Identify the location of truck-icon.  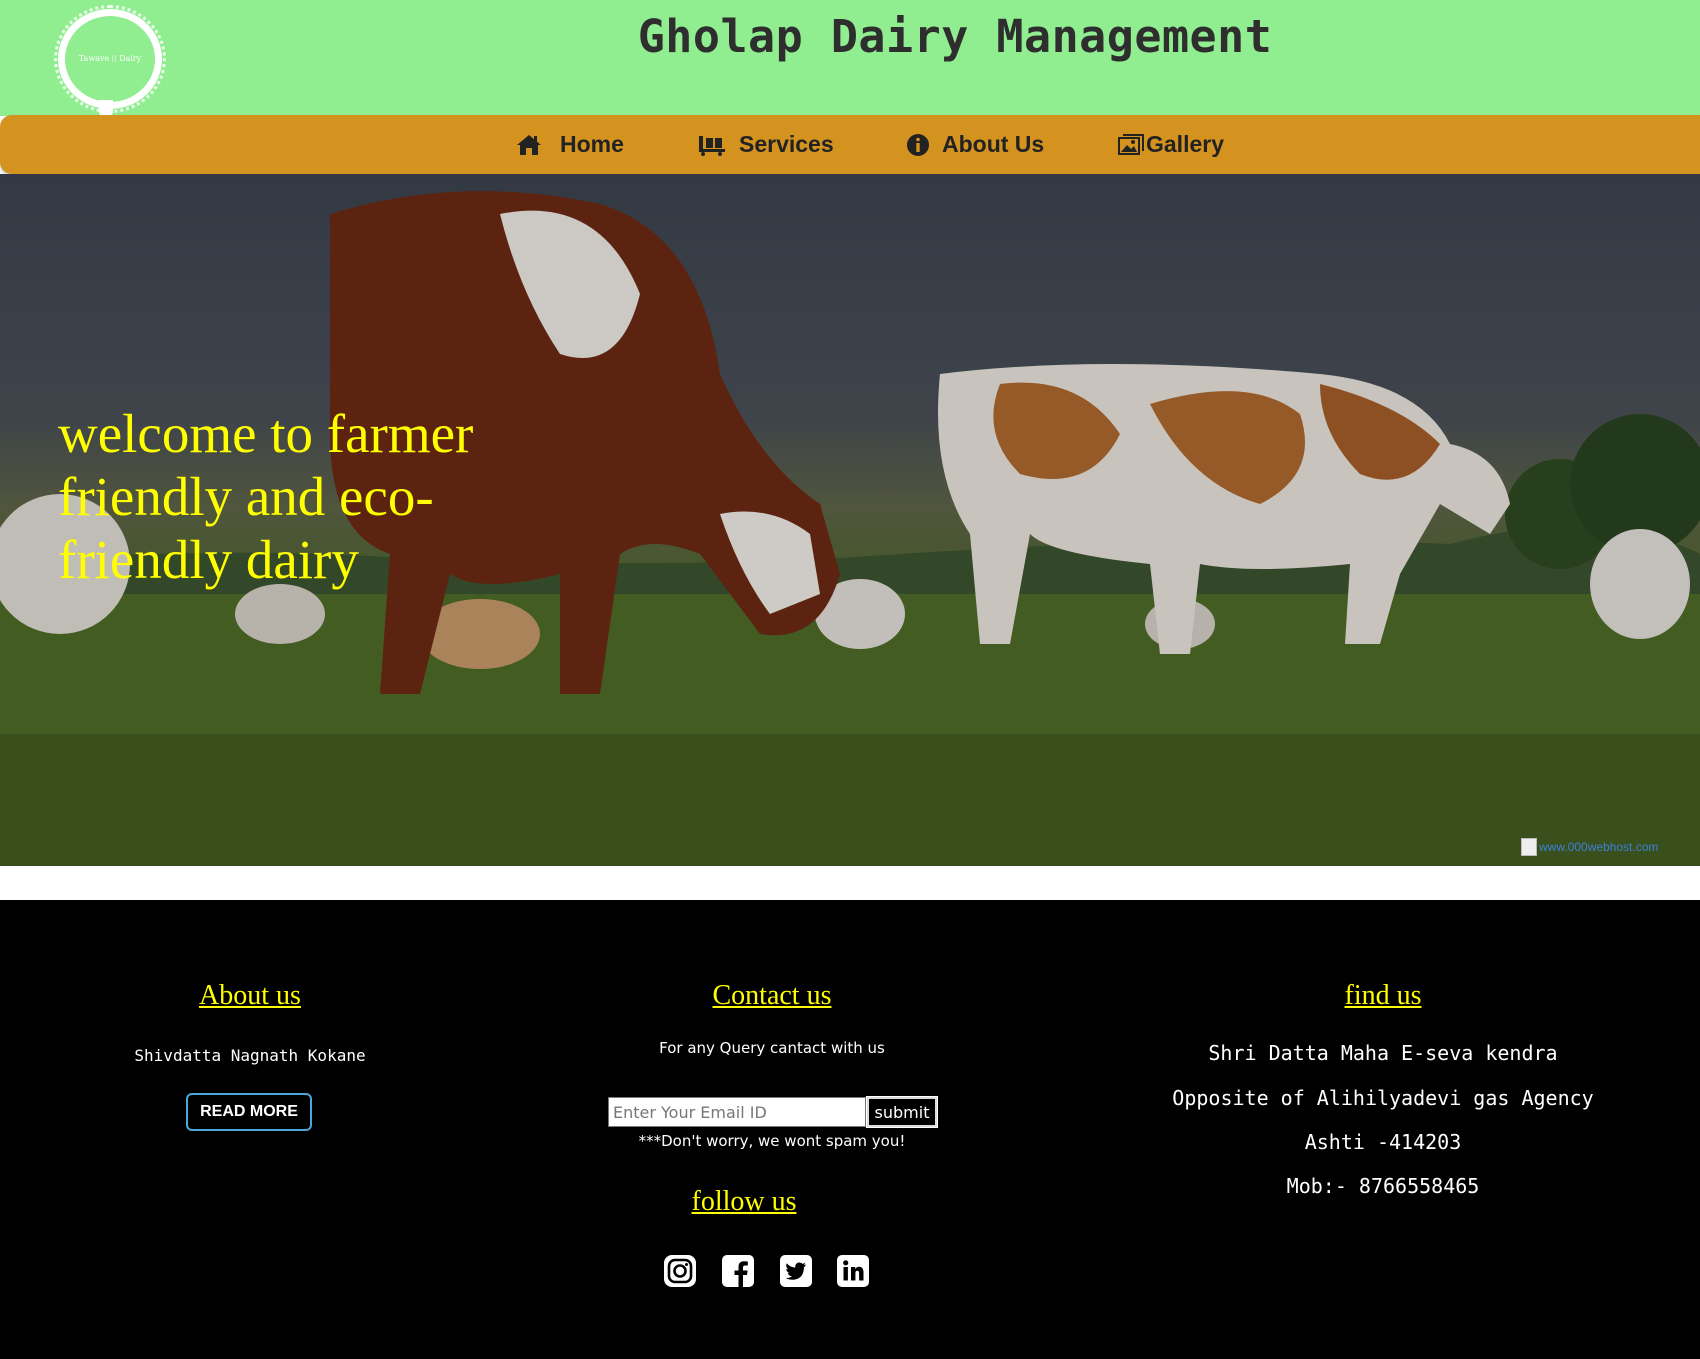
(712, 145).